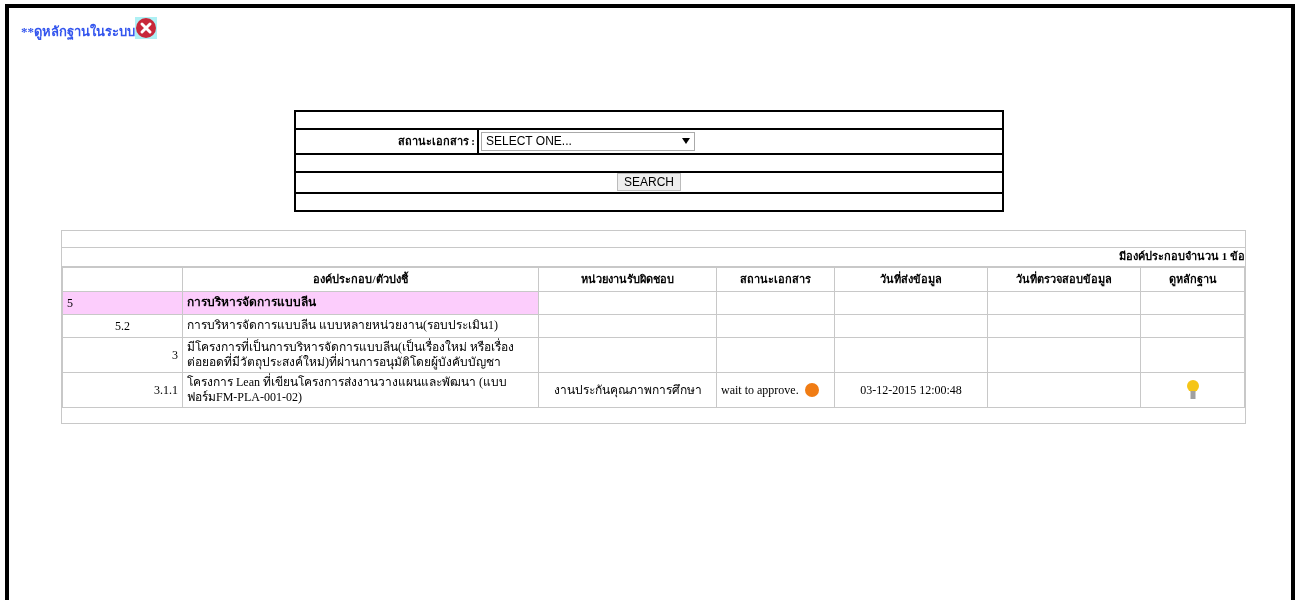 Image resolution: width=1300 pixels, height=600 pixels. What do you see at coordinates (1182, 257) in the screenshot?
I see `count-text: มีองค์ประกอบจำนวน 1 ข้อ` at bounding box center [1182, 257].